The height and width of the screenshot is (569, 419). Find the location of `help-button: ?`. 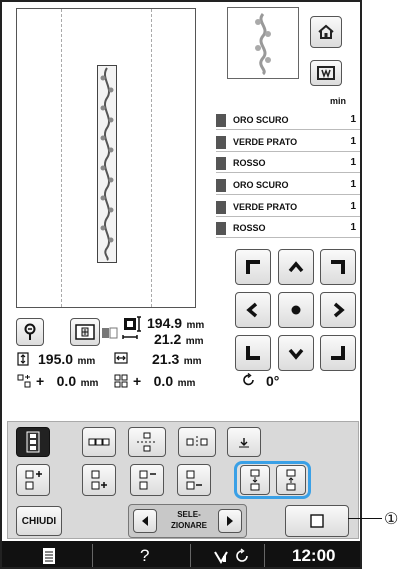

help-button: ? is located at coordinates (144, 556).